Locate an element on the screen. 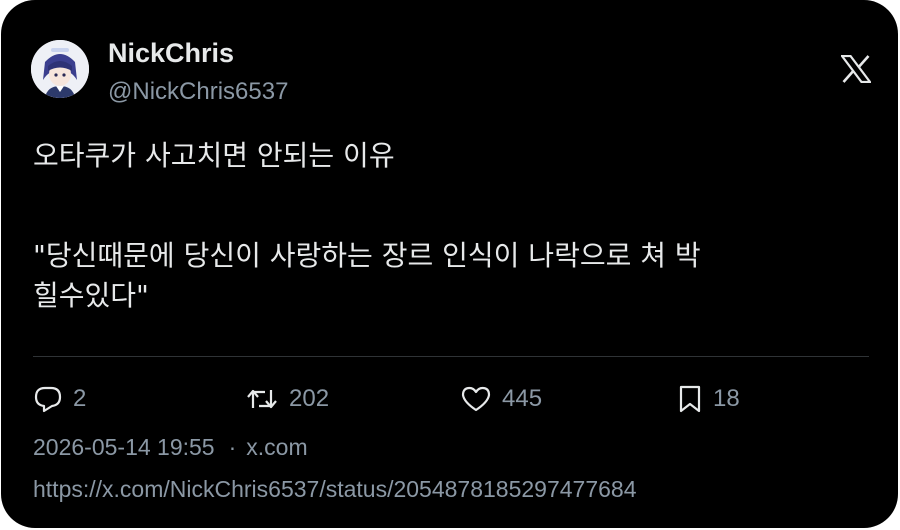  heart-icon is located at coordinates (476, 399).